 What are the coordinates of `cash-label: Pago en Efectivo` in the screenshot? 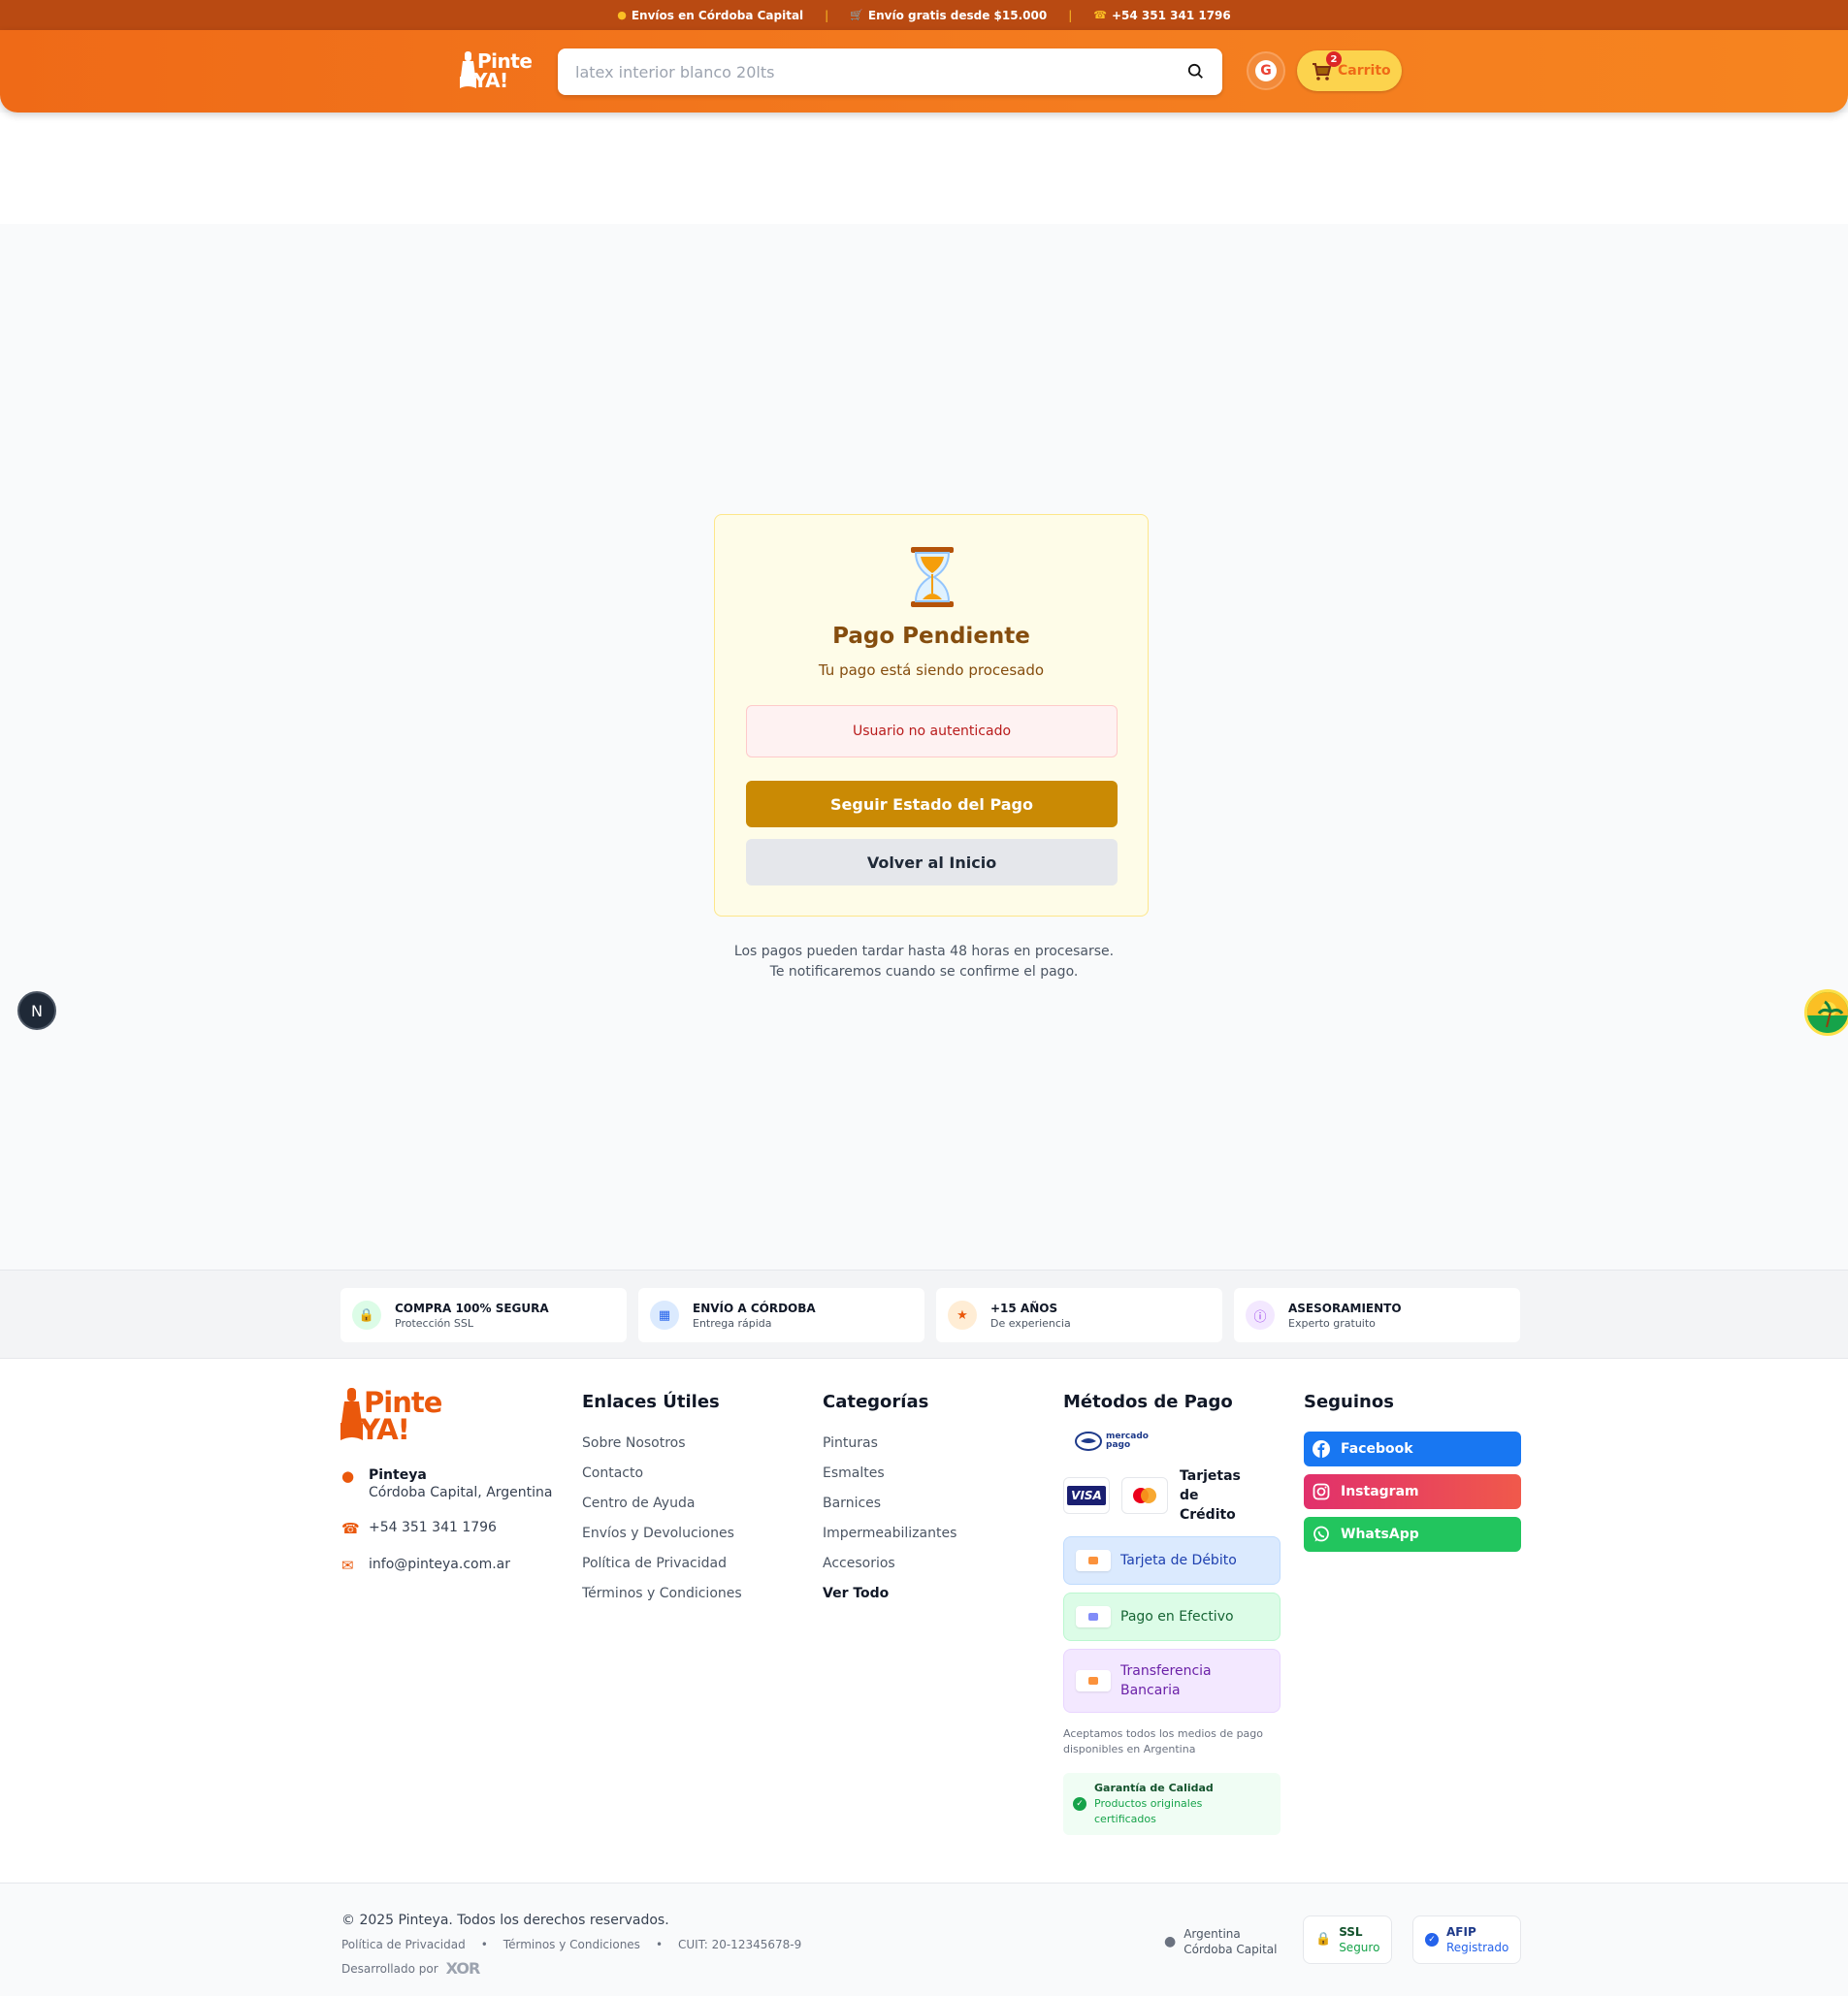 It's located at (1177, 1617).